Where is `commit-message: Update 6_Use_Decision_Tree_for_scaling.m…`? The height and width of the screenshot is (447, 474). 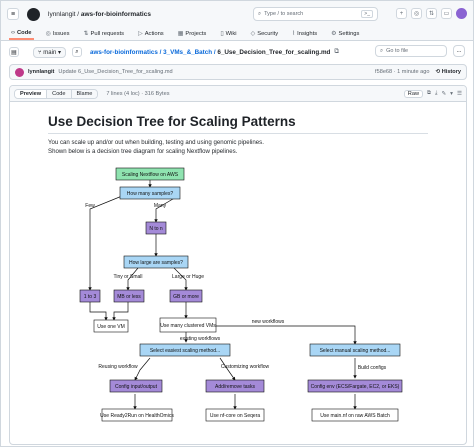
commit-message: Update 6_Use_Decision_Tree_for_scaling.m… is located at coordinates (115, 72).